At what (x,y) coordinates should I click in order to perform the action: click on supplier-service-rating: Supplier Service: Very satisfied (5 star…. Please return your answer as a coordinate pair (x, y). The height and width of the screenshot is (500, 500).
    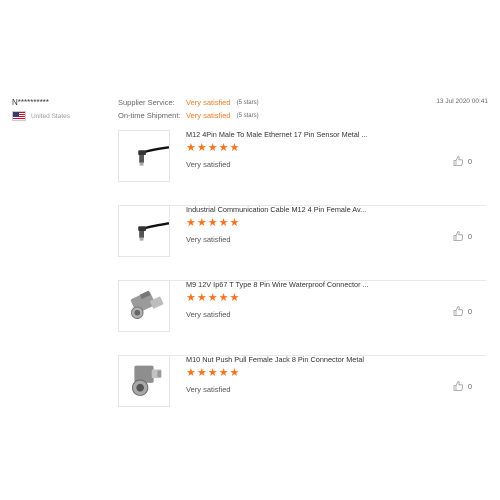
    Looking at the image, I should click on (188, 102).